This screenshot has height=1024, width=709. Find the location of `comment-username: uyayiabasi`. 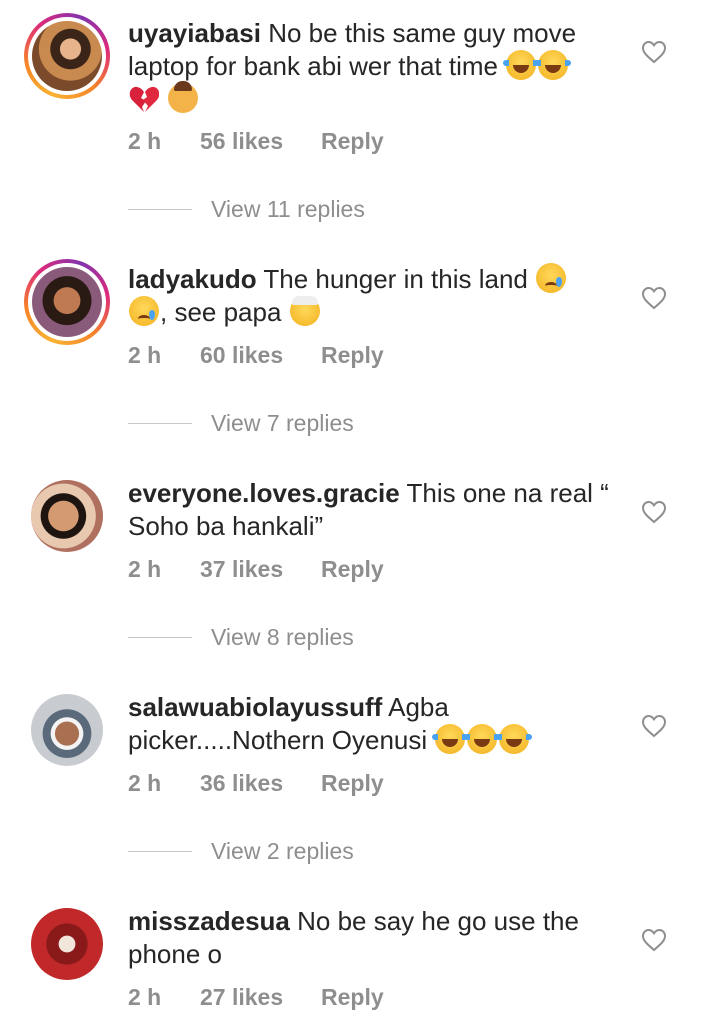

comment-username: uyayiabasi is located at coordinates (194, 33).